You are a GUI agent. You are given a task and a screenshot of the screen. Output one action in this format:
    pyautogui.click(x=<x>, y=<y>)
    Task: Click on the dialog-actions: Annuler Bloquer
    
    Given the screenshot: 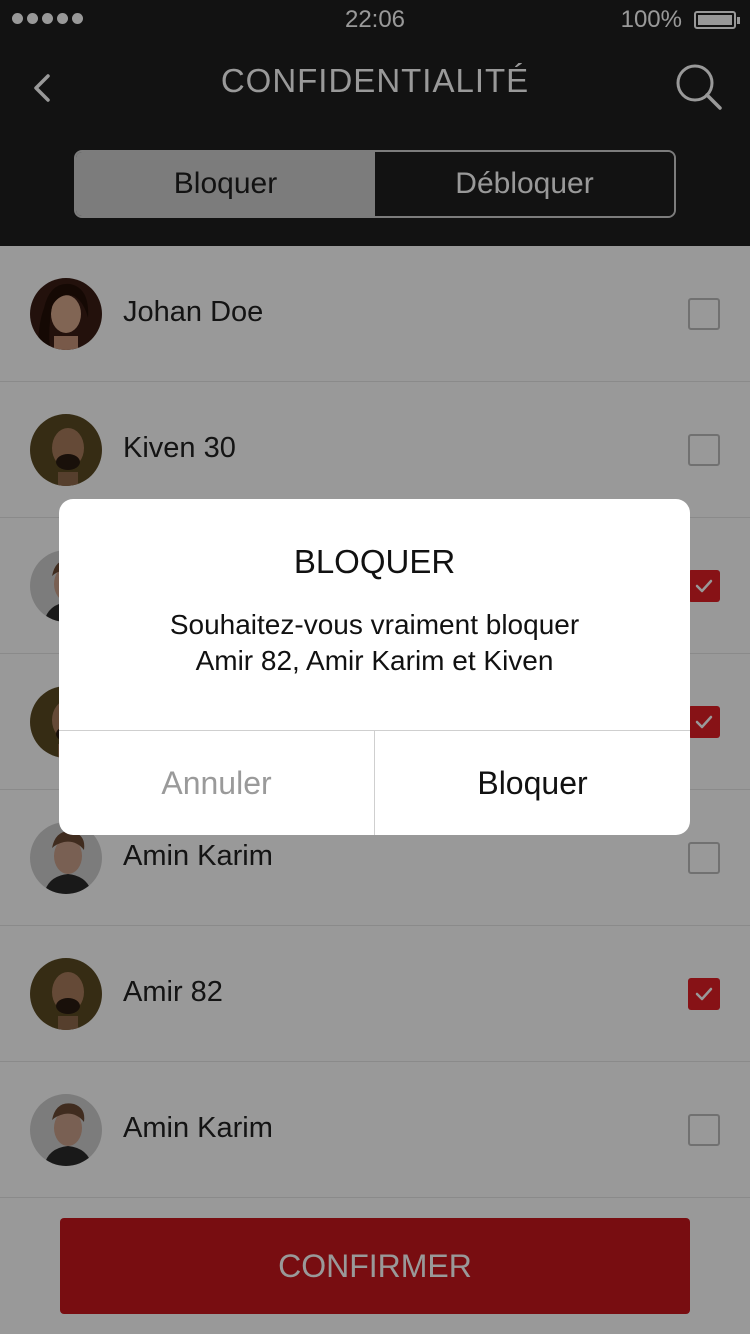 What is the action you would take?
    pyautogui.click(x=374, y=783)
    